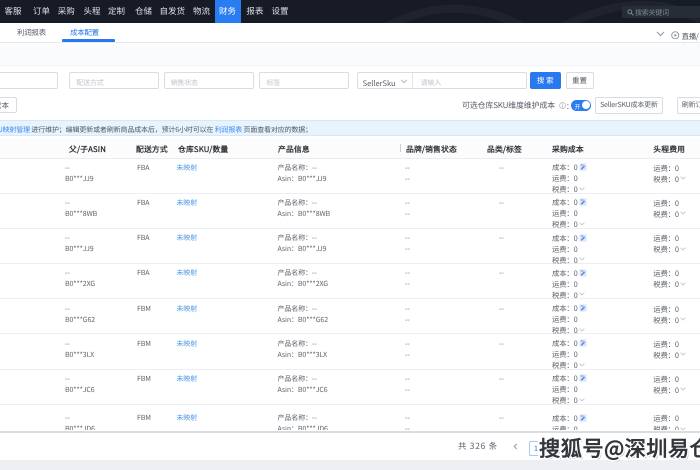  What do you see at coordinates (619, 447) in the screenshot?
I see `svg-text: 搜狐号@深圳易仓科` at bounding box center [619, 447].